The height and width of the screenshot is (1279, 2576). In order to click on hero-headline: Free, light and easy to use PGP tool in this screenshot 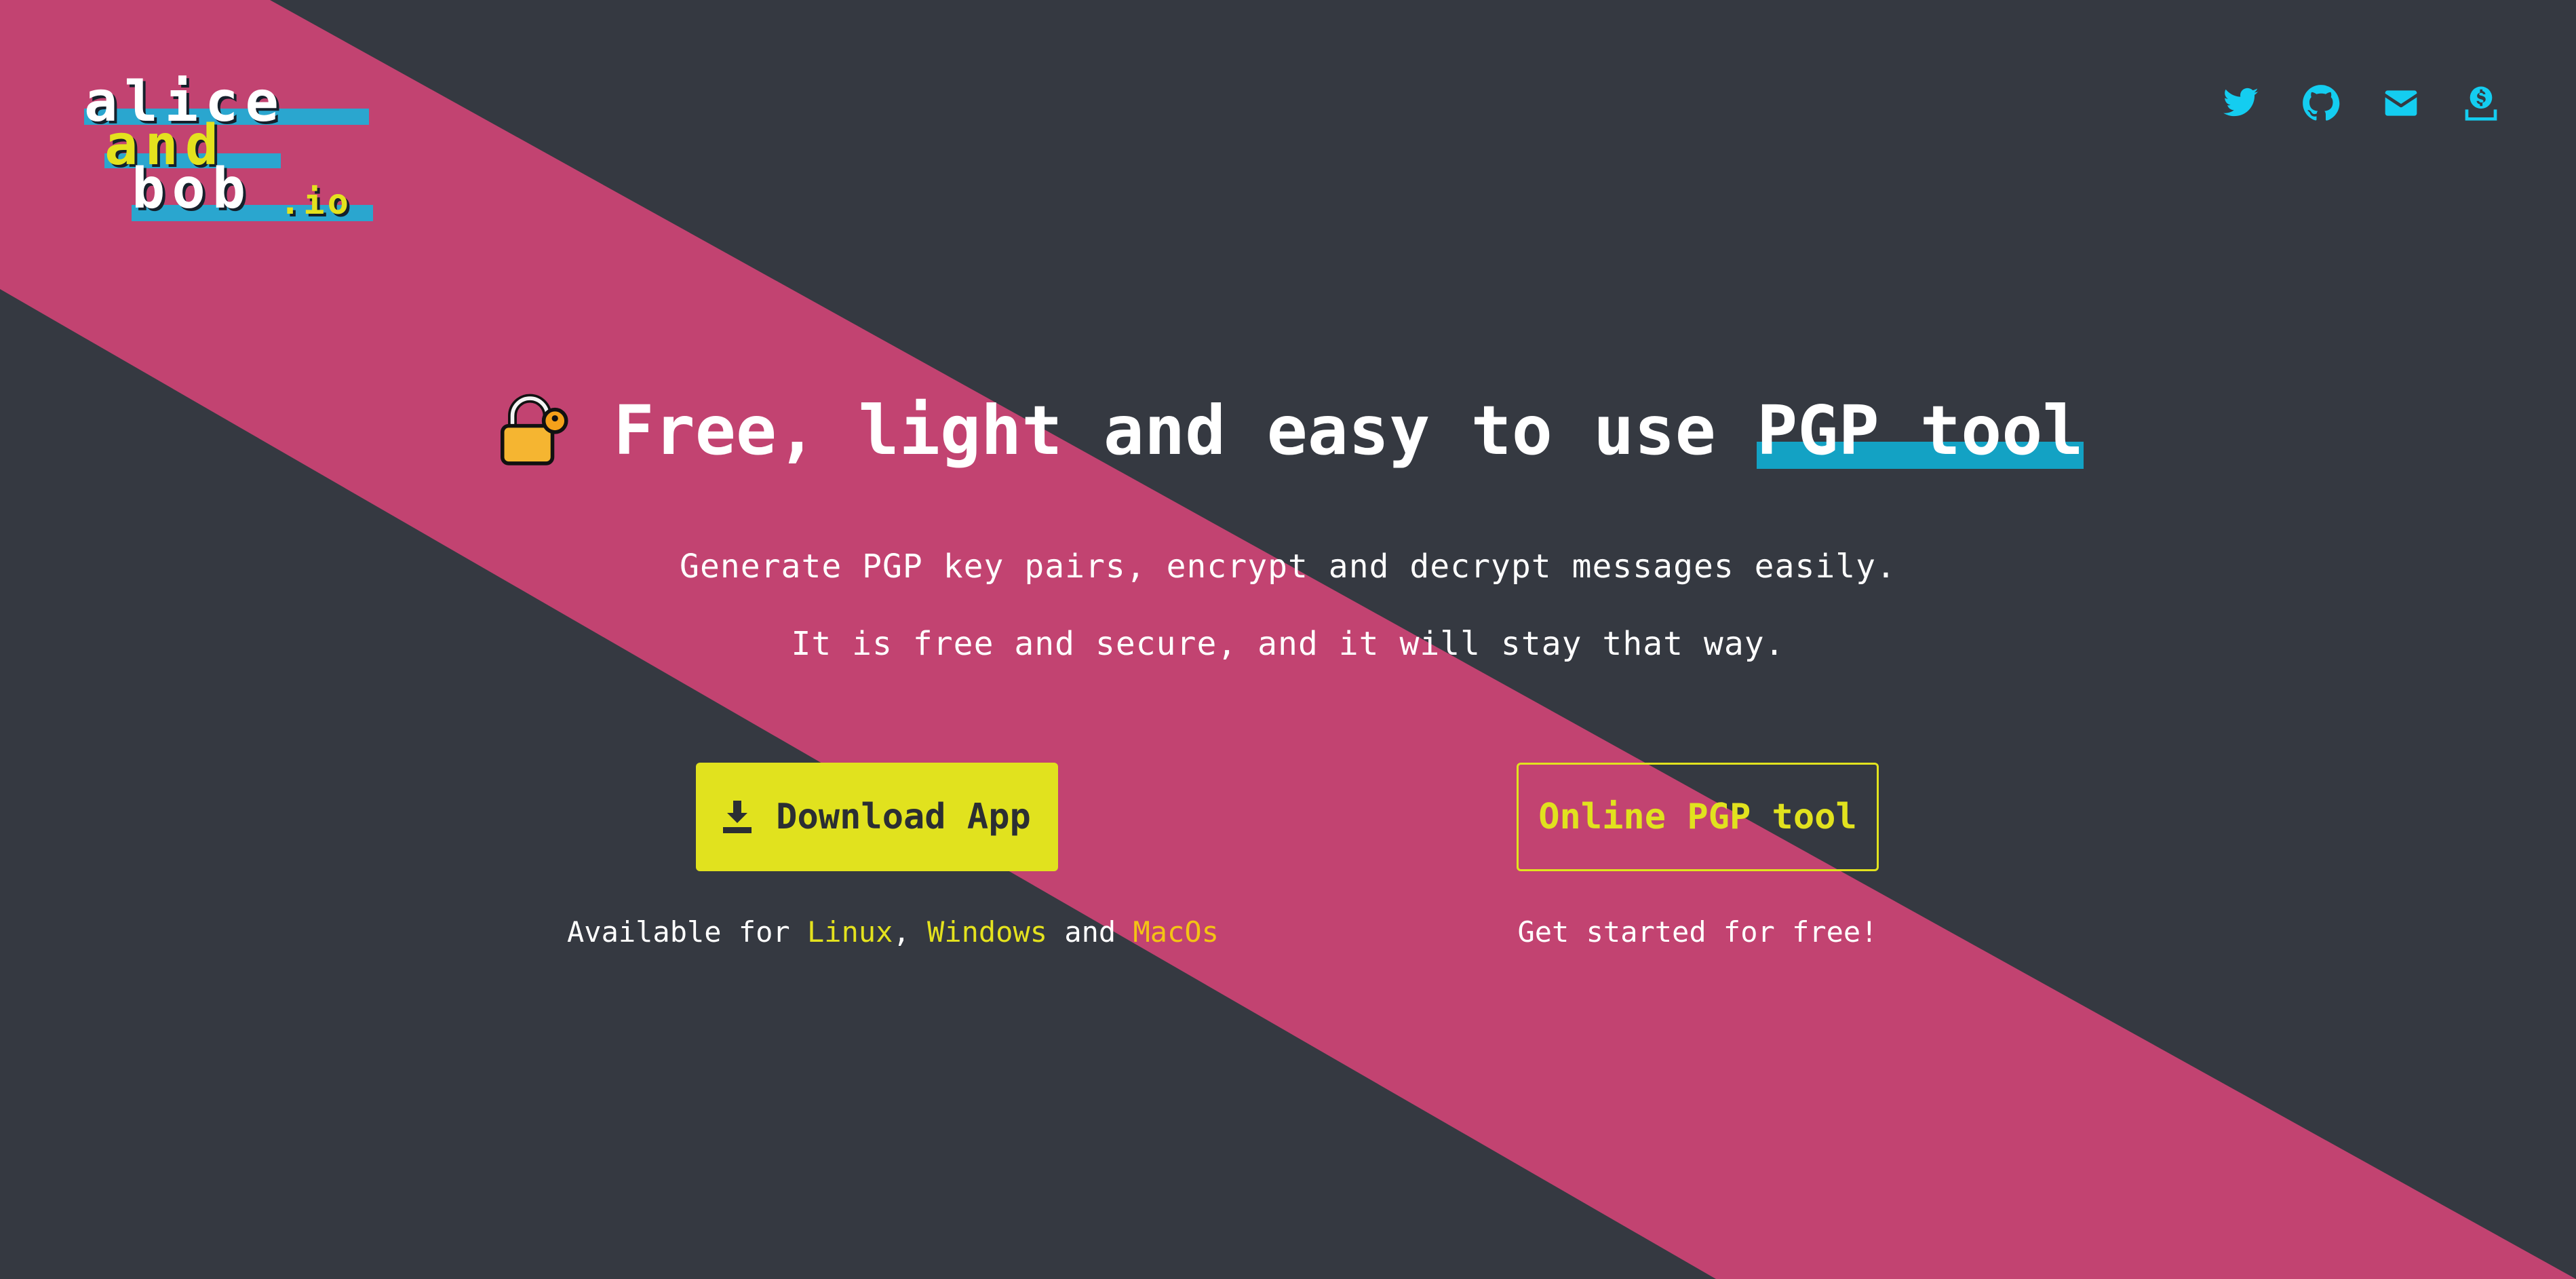, I will do `click(1288, 430)`.